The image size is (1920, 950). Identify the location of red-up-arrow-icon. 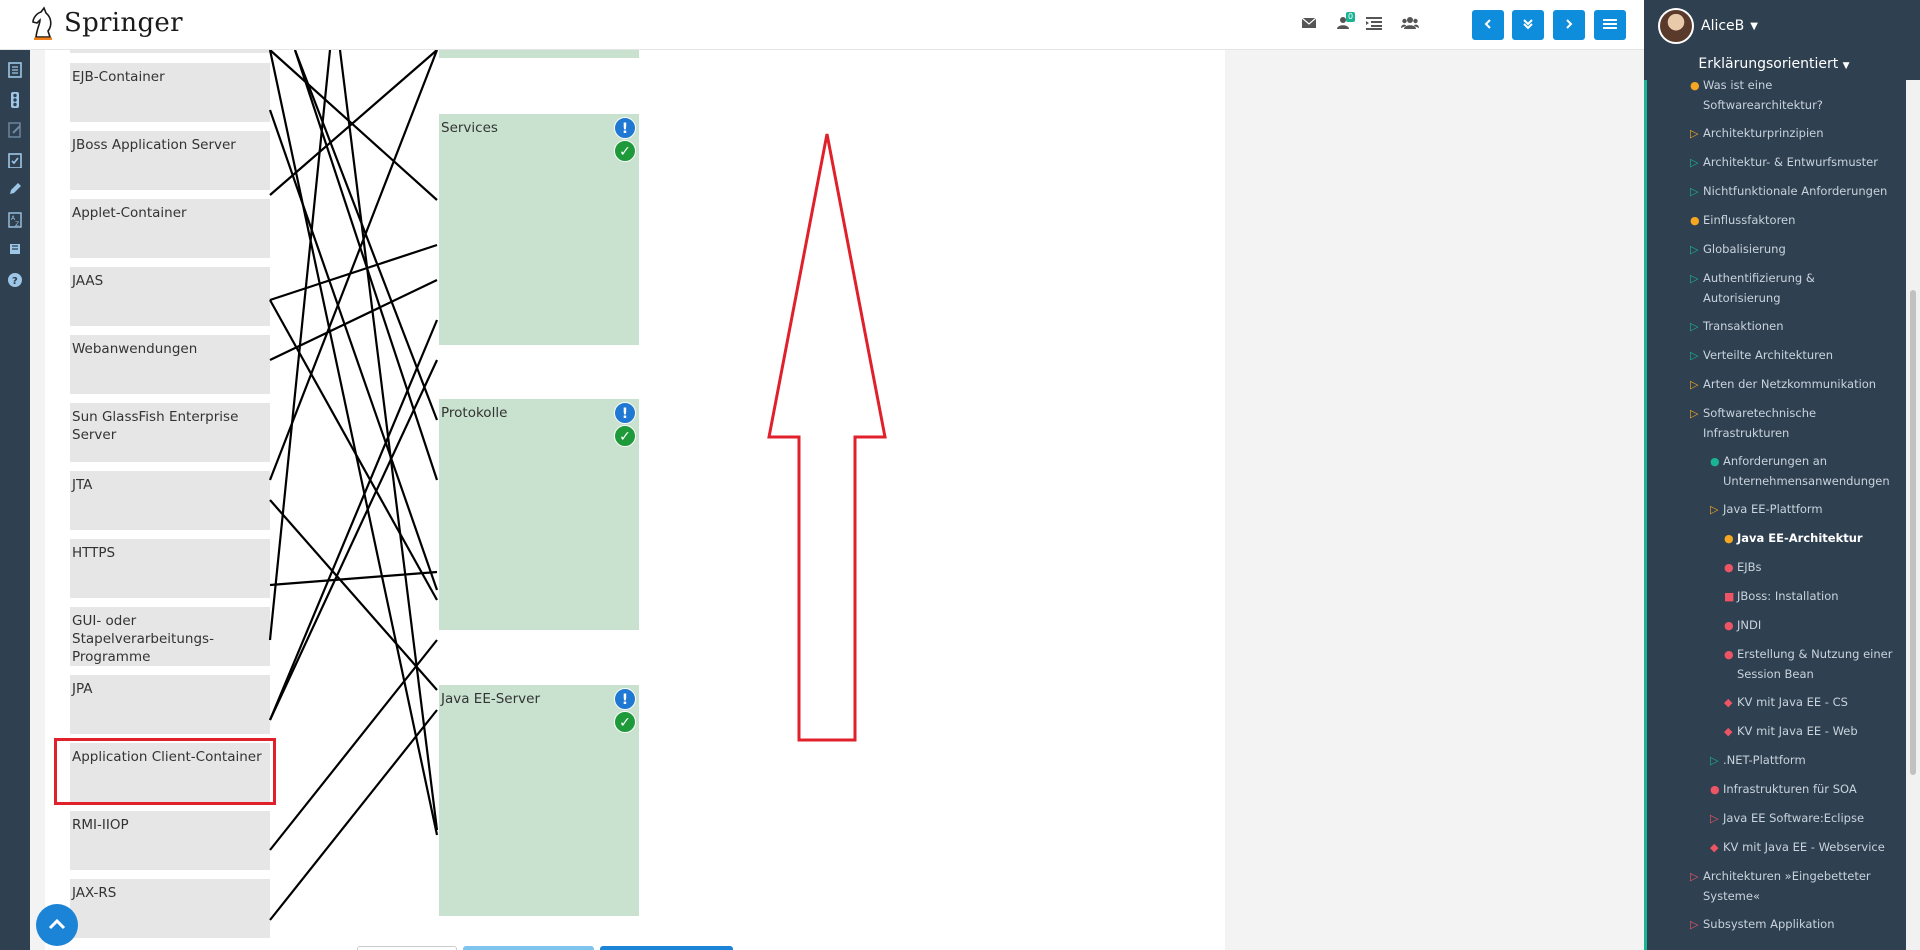
(827, 437).